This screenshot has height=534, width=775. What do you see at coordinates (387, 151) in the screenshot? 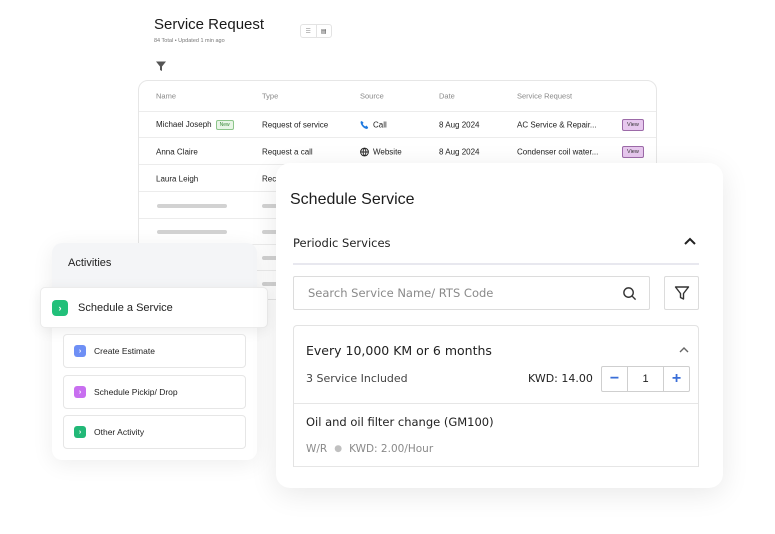
I see `row-source: Website` at bounding box center [387, 151].